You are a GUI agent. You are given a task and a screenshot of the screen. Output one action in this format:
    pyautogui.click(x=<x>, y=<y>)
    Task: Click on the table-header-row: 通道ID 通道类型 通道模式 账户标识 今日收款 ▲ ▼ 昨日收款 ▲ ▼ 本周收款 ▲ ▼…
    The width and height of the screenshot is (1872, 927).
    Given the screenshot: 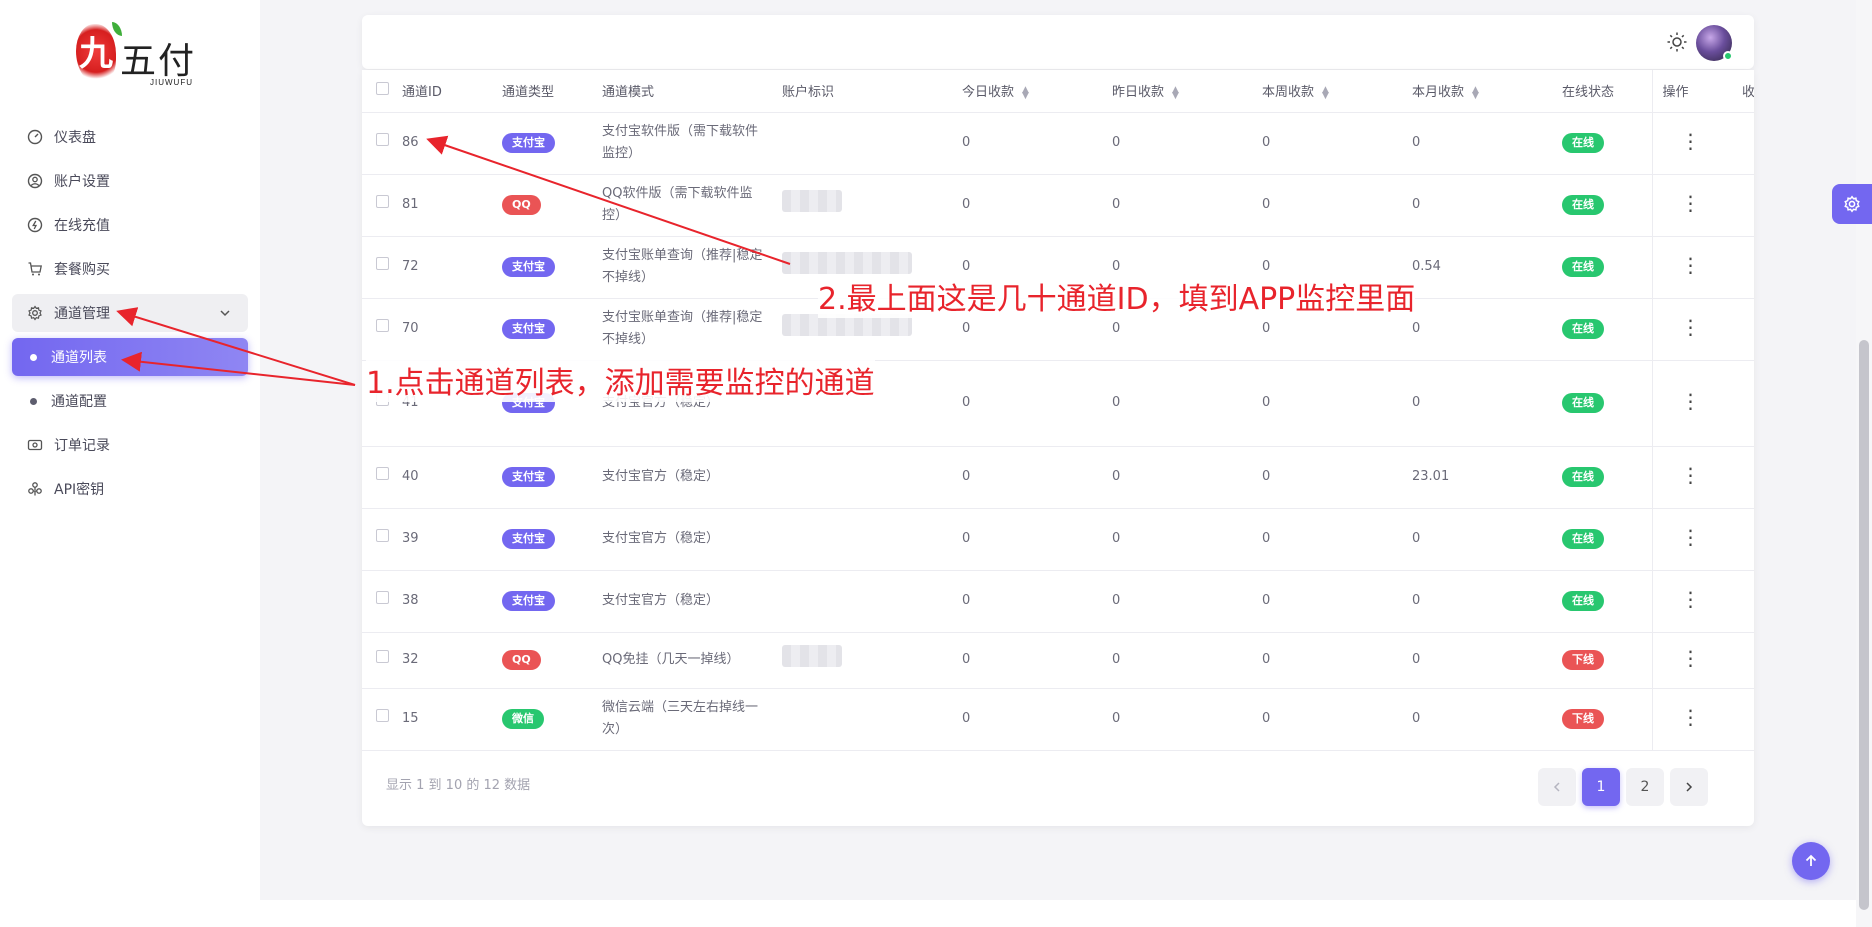 What is the action you would take?
    pyautogui.click(x=1058, y=91)
    